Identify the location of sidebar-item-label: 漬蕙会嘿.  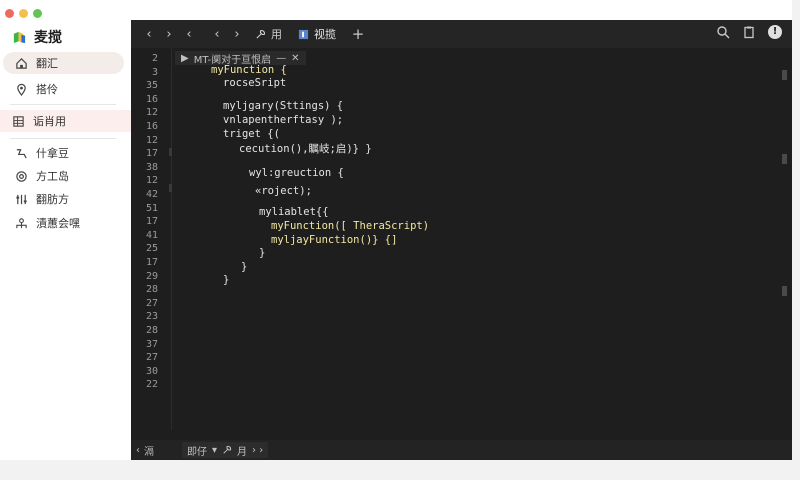
(58, 223).